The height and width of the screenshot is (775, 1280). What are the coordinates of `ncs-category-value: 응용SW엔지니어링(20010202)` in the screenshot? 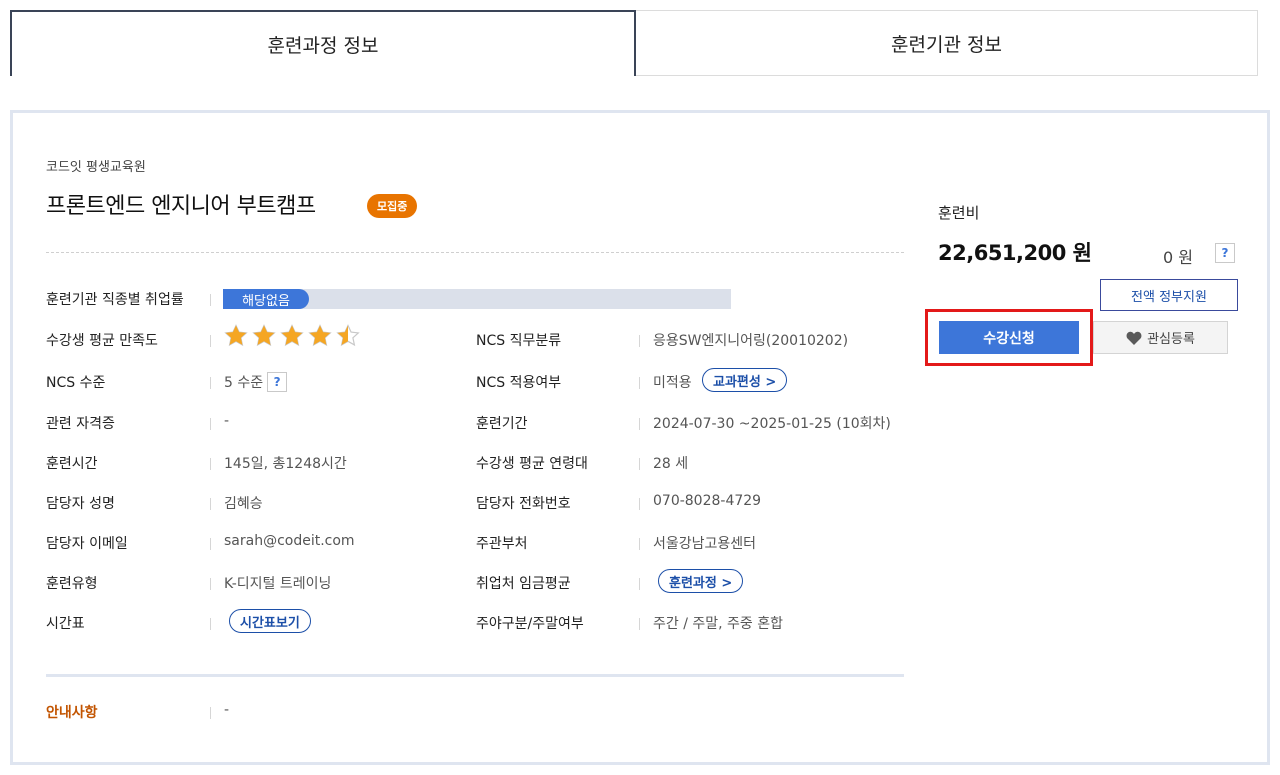 It's located at (751, 341).